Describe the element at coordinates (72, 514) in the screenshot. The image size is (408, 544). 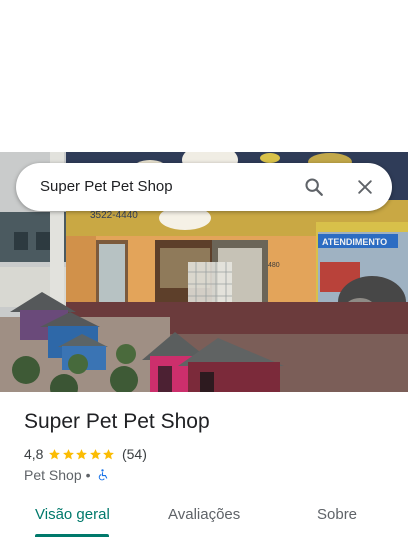
I see `tab-overview: Visão geral` at that location.